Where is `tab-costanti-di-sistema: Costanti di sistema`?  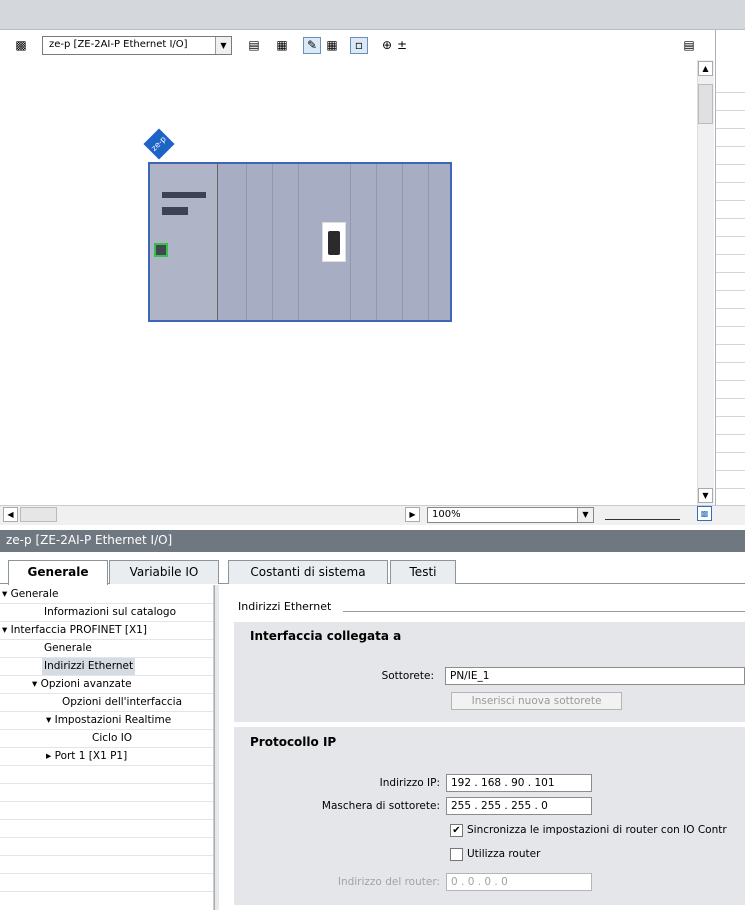
tab-costanti-di-sistema: Costanti di sistema is located at coordinates (308, 572).